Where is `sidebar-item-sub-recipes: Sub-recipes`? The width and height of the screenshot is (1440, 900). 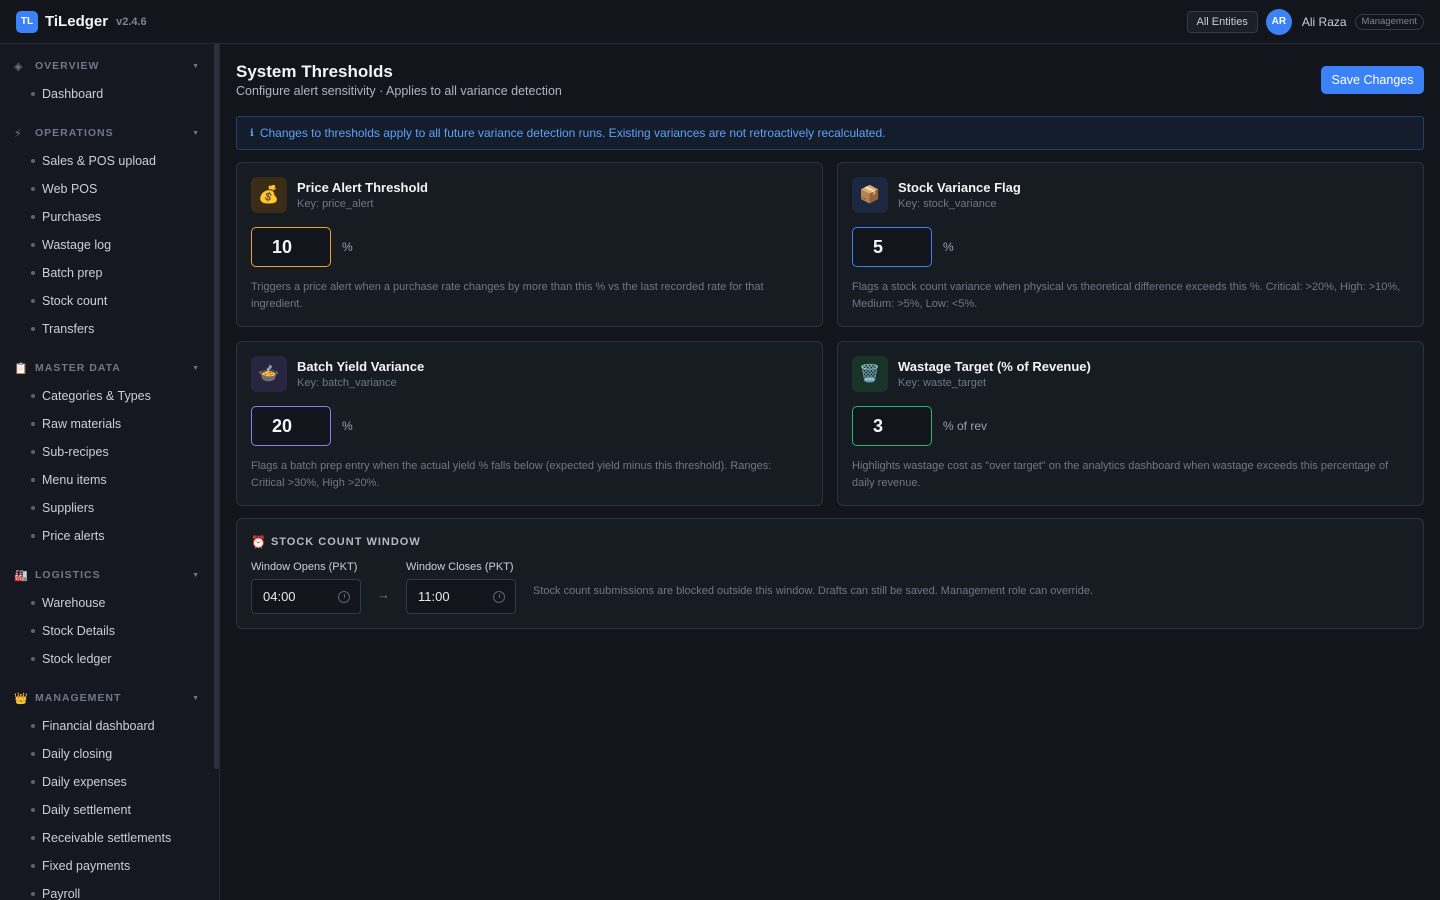
sidebar-item-sub-recipes: Sub-recipes is located at coordinates (109, 452).